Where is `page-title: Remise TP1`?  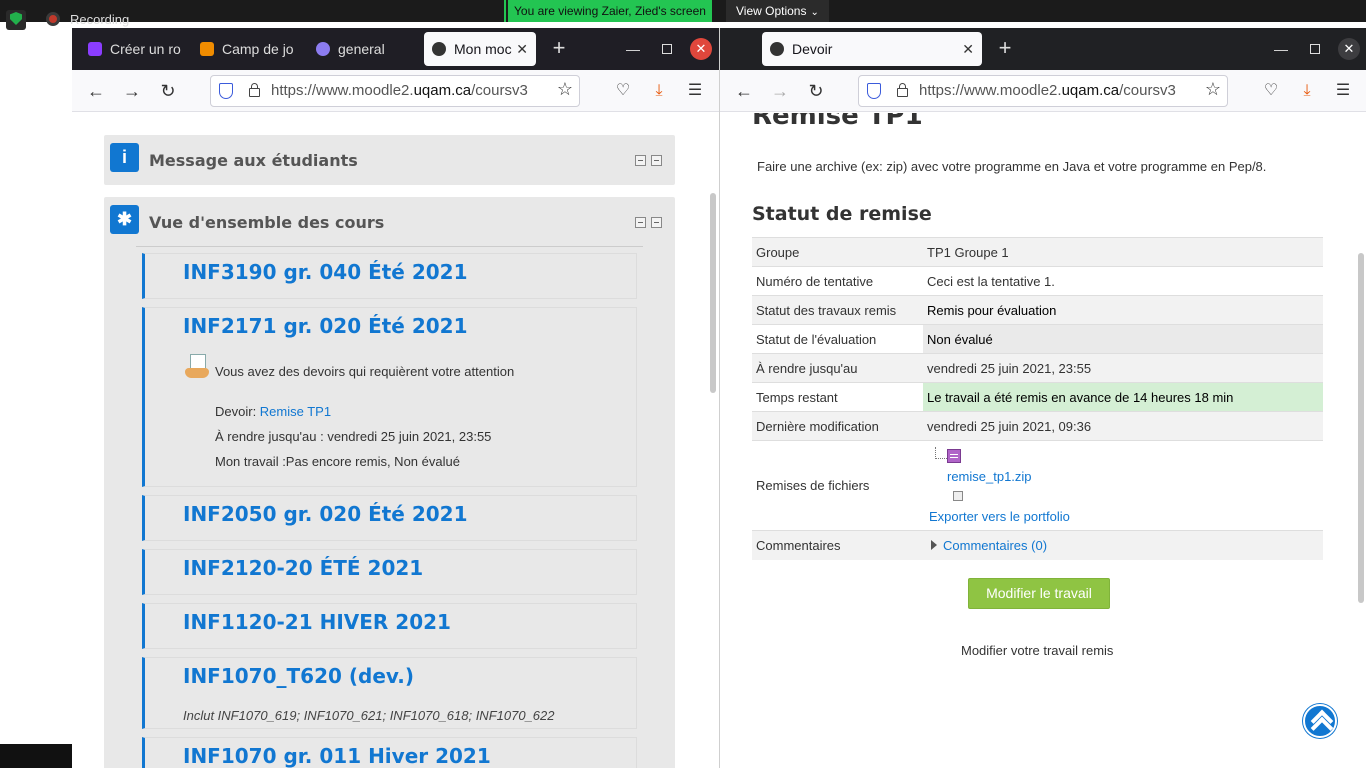 page-title: Remise TP1 is located at coordinates (837, 122).